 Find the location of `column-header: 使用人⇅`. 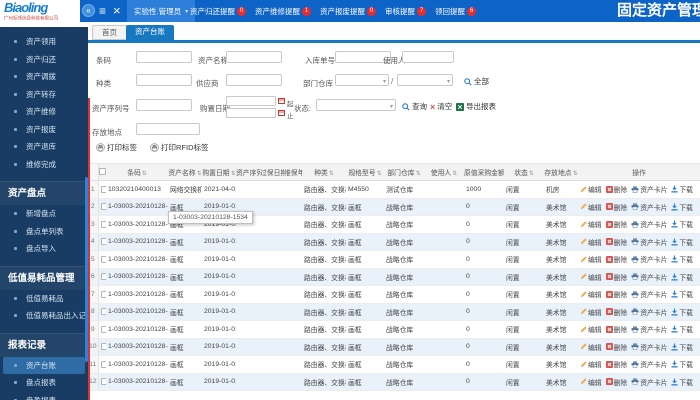

column-header: 使用人⇅ is located at coordinates (444, 172).